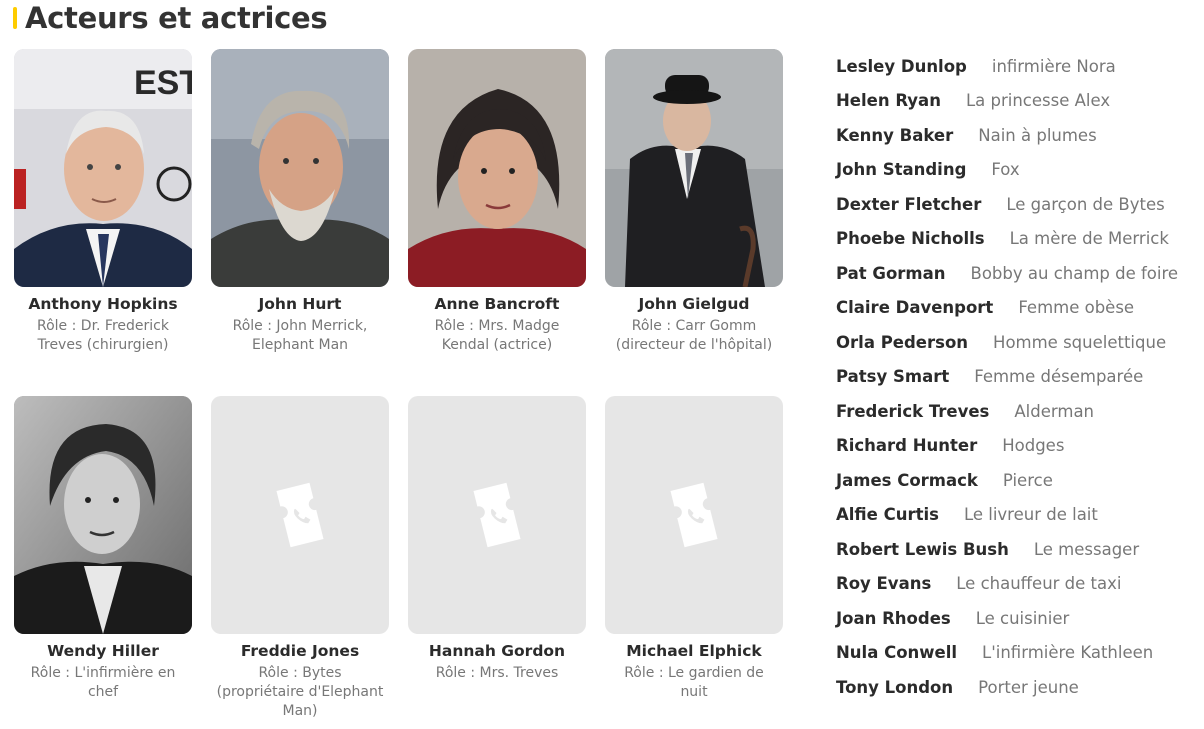 The height and width of the screenshot is (729, 1204). What do you see at coordinates (1053, 66) in the screenshot?
I see `cast-role: infirmière Nora` at bounding box center [1053, 66].